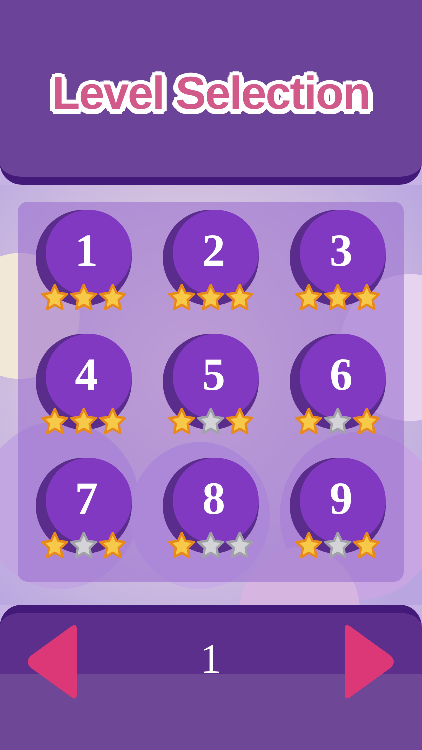 This screenshot has width=422, height=750. What do you see at coordinates (211, 93) in the screenshot?
I see `game-title: Level Selection` at bounding box center [211, 93].